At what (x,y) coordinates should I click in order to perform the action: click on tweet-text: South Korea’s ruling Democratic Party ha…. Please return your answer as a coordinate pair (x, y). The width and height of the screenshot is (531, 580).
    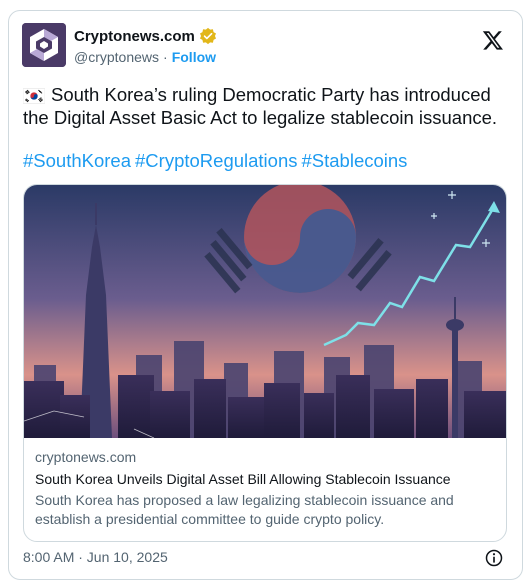
    Looking at the image, I should click on (260, 106).